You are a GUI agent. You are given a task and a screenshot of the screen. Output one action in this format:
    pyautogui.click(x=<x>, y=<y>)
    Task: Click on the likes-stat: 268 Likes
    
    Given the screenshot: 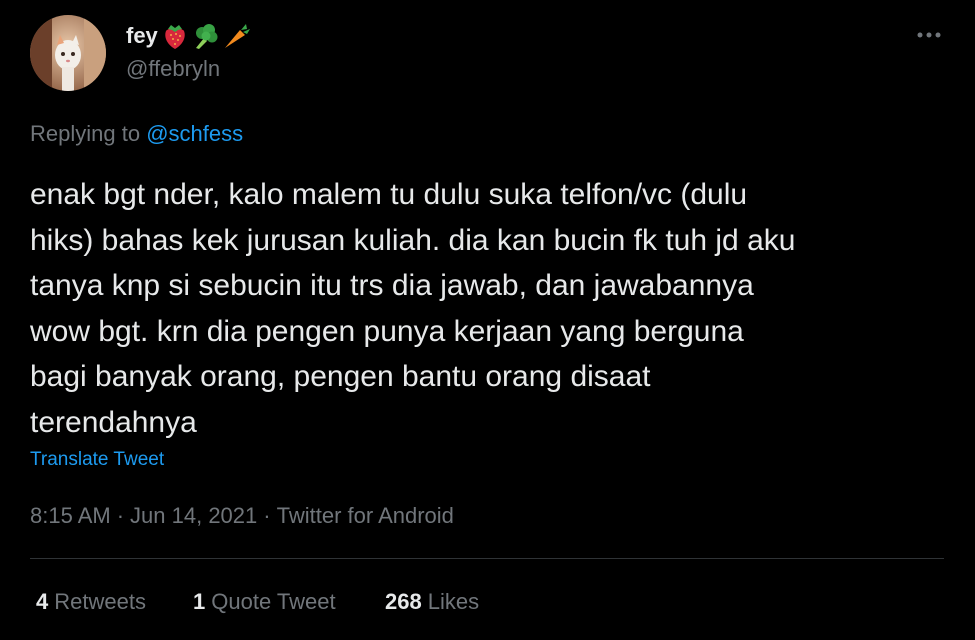 What is the action you would take?
    pyautogui.click(x=432, y=602)
    